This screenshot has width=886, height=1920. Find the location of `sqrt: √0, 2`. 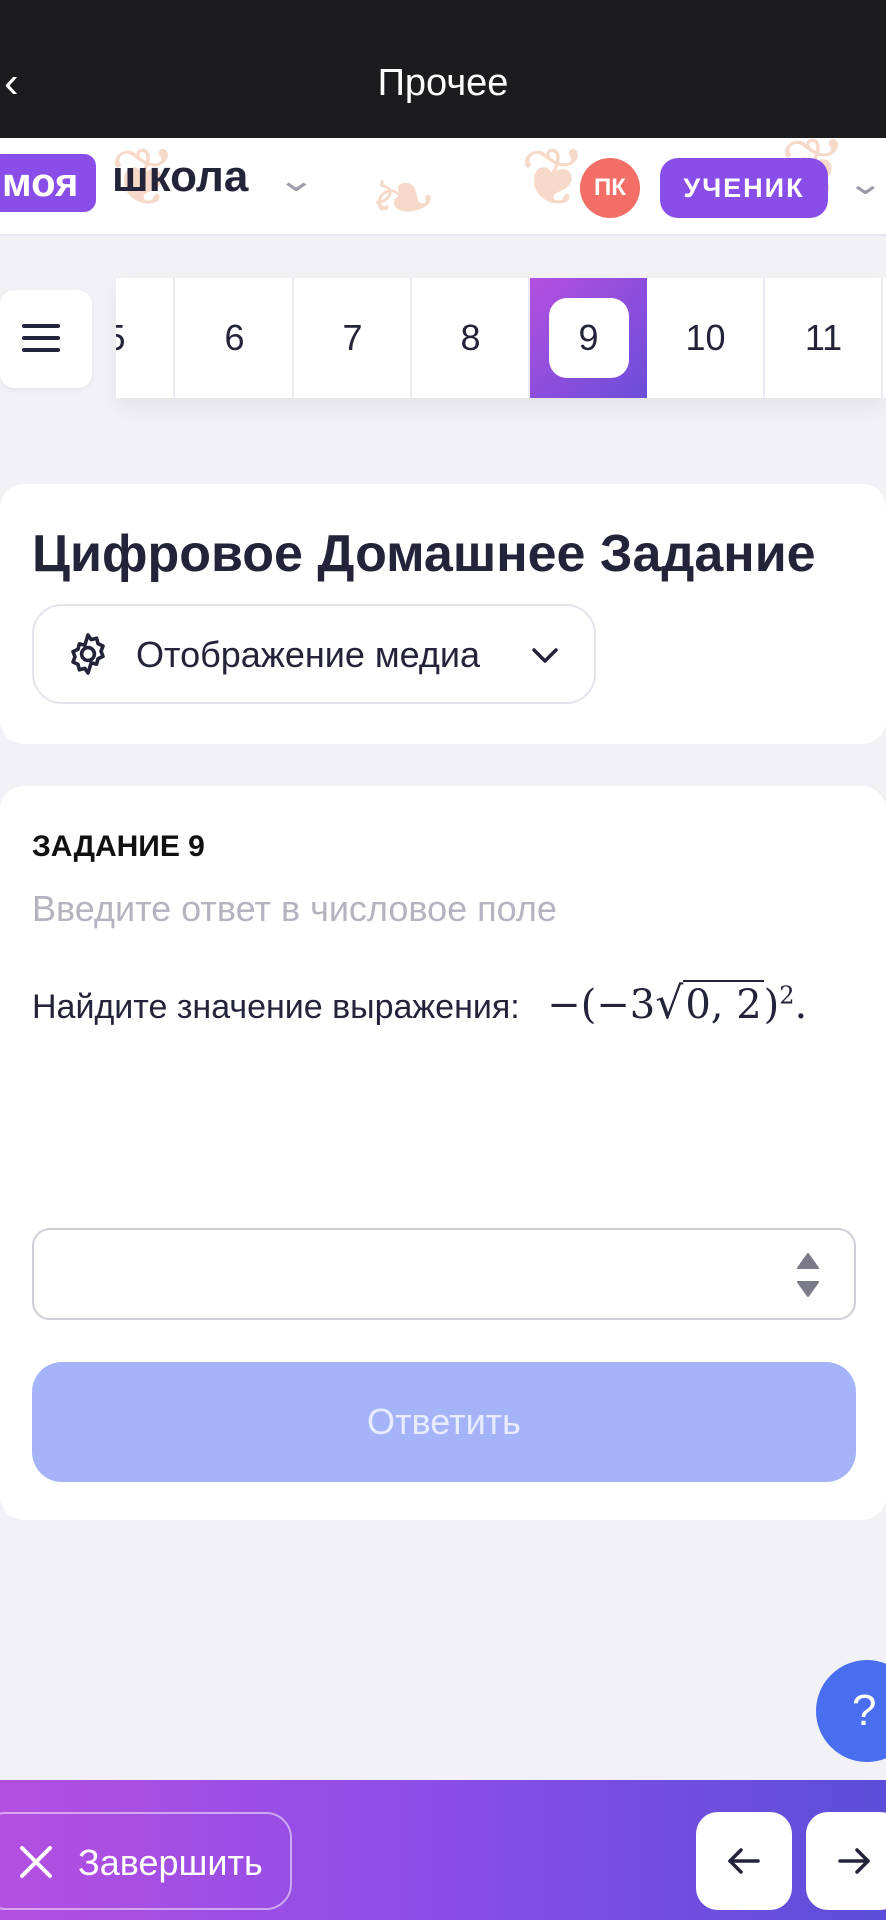

sqrt: √0, 2 is located at coordinates (709, 1003).